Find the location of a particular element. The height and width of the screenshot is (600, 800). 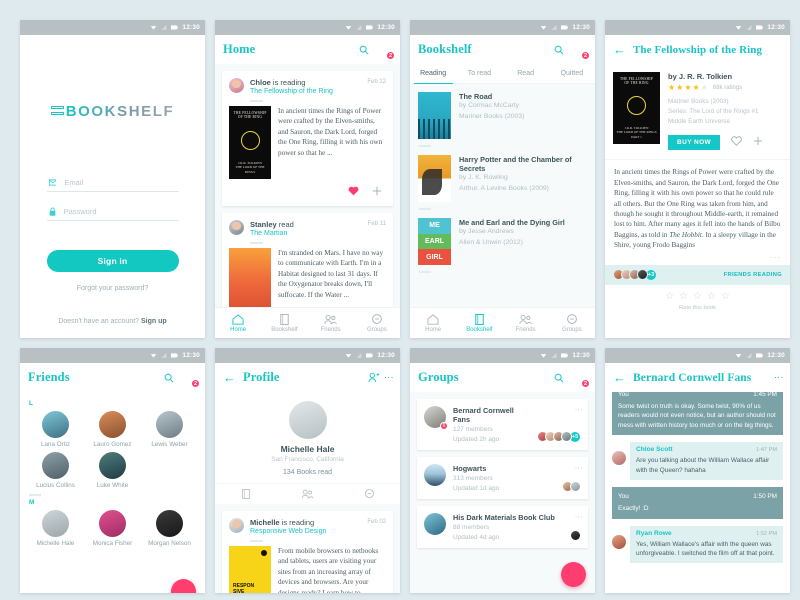

profile-tab-books is located at coordinates (246, 494).